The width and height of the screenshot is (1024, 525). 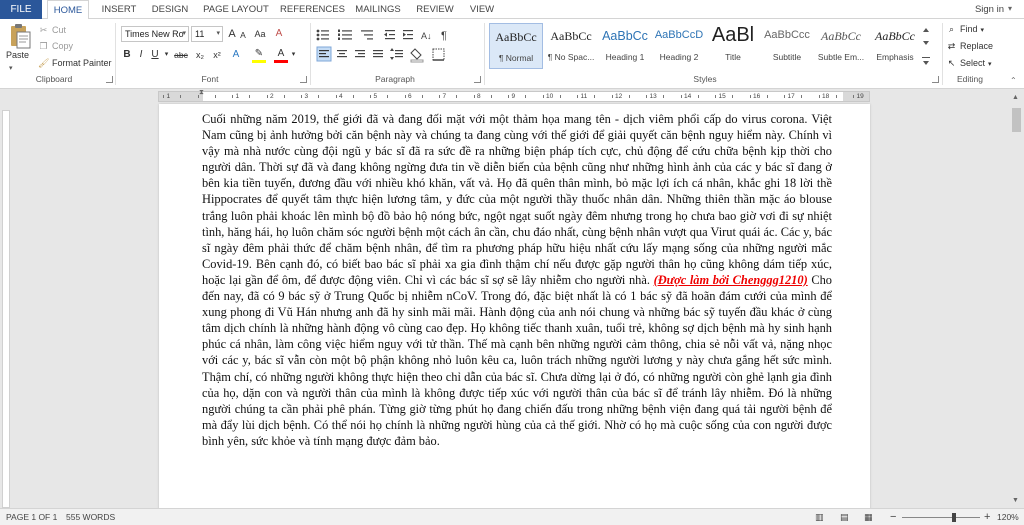 I want to click on paste-button-label: Paste, so click(x=17, y=55).